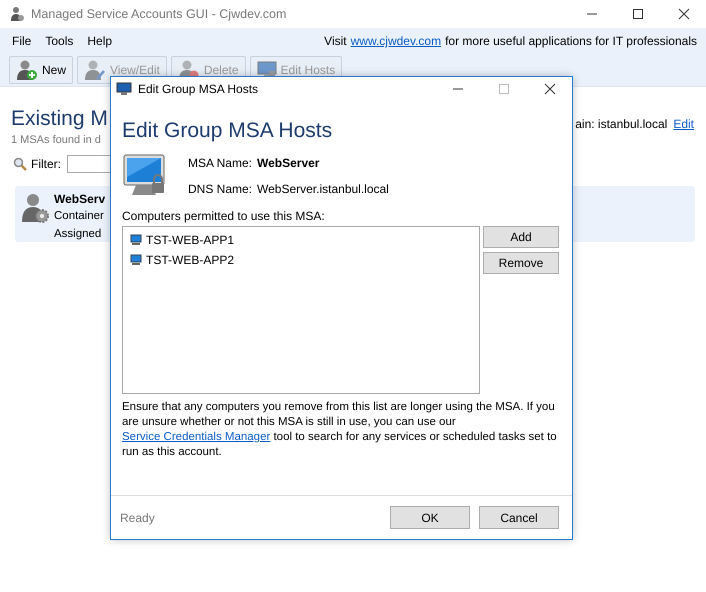  I want to click on list-label: Computers permitted to use this MSA:, so click(224, 216).